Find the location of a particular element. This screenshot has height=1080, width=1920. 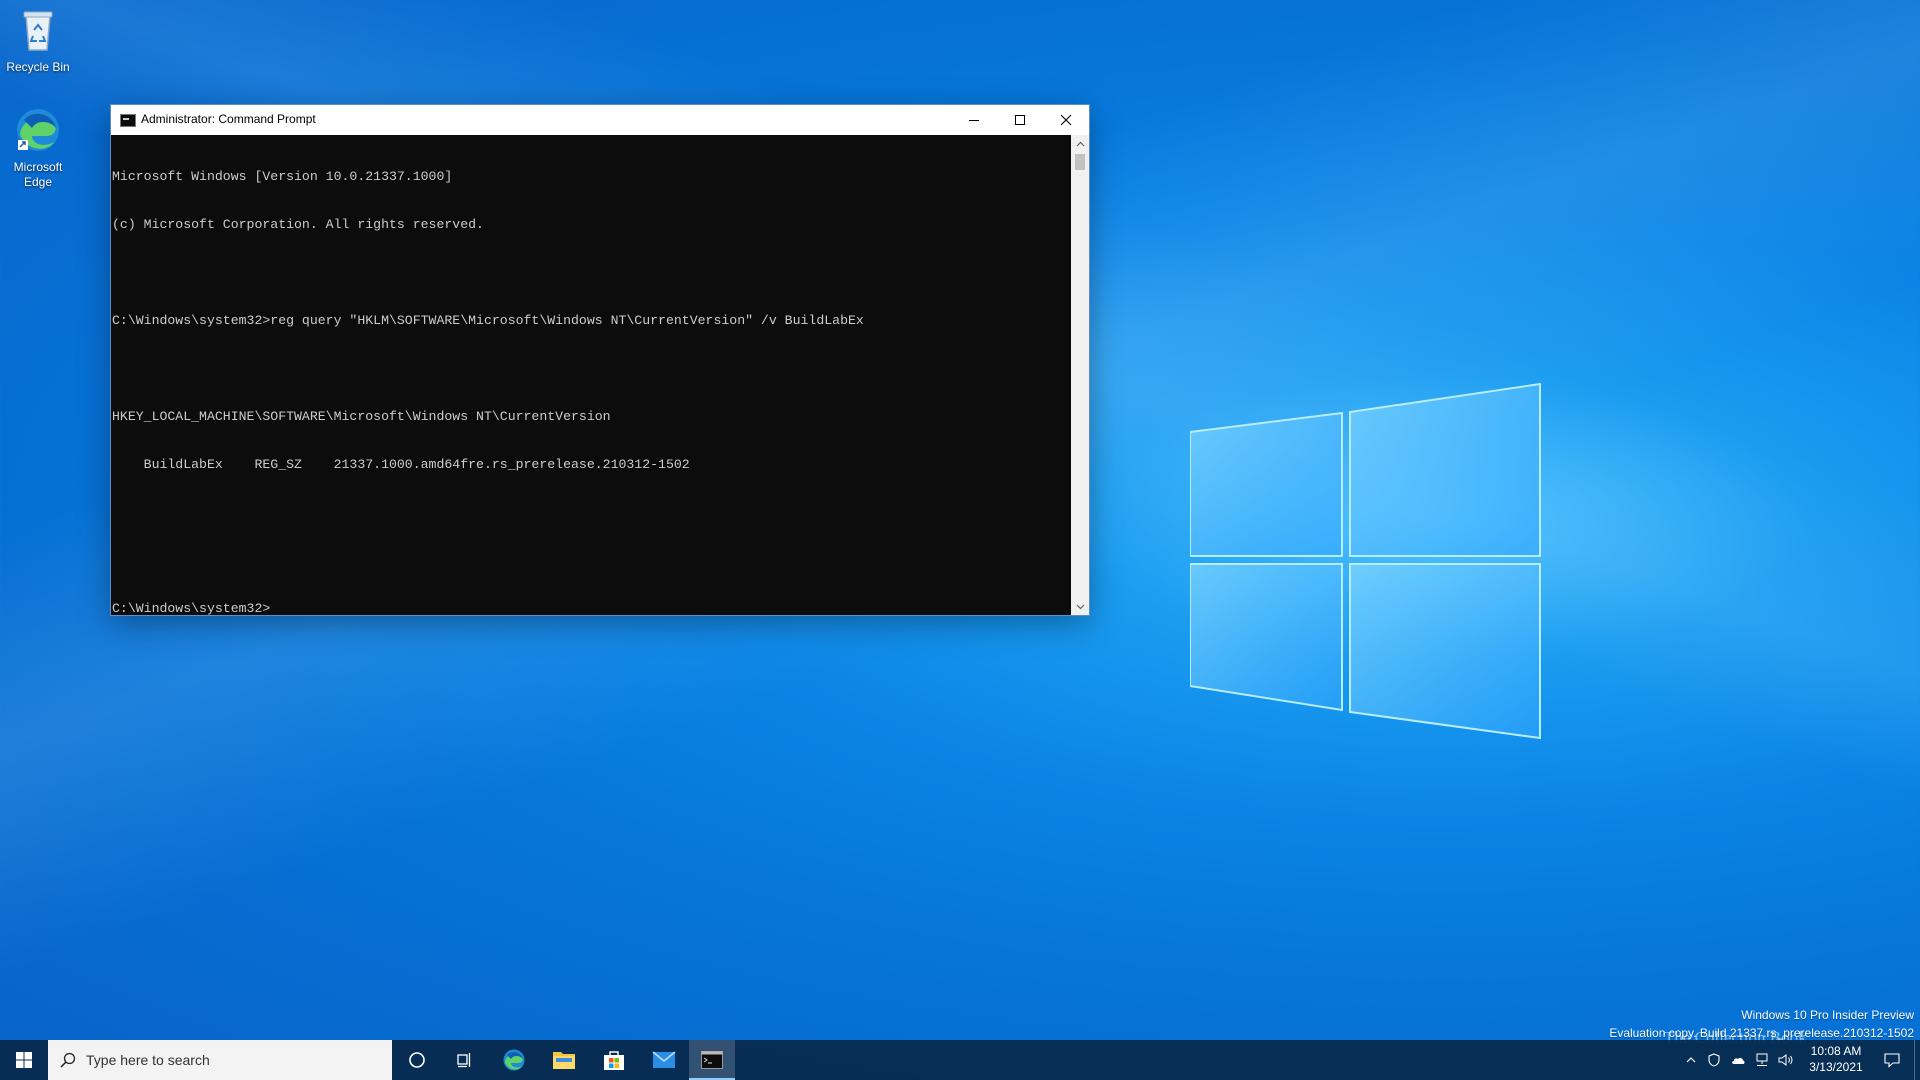

scroll-up-button is located at coordinates (1080, 143).